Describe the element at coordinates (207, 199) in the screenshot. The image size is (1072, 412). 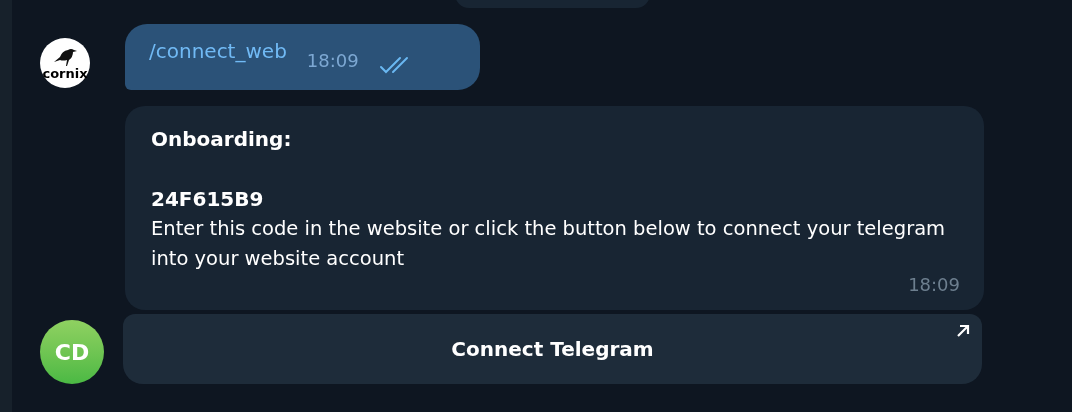
I see `onboarding-code: 24F615B9` at that location.